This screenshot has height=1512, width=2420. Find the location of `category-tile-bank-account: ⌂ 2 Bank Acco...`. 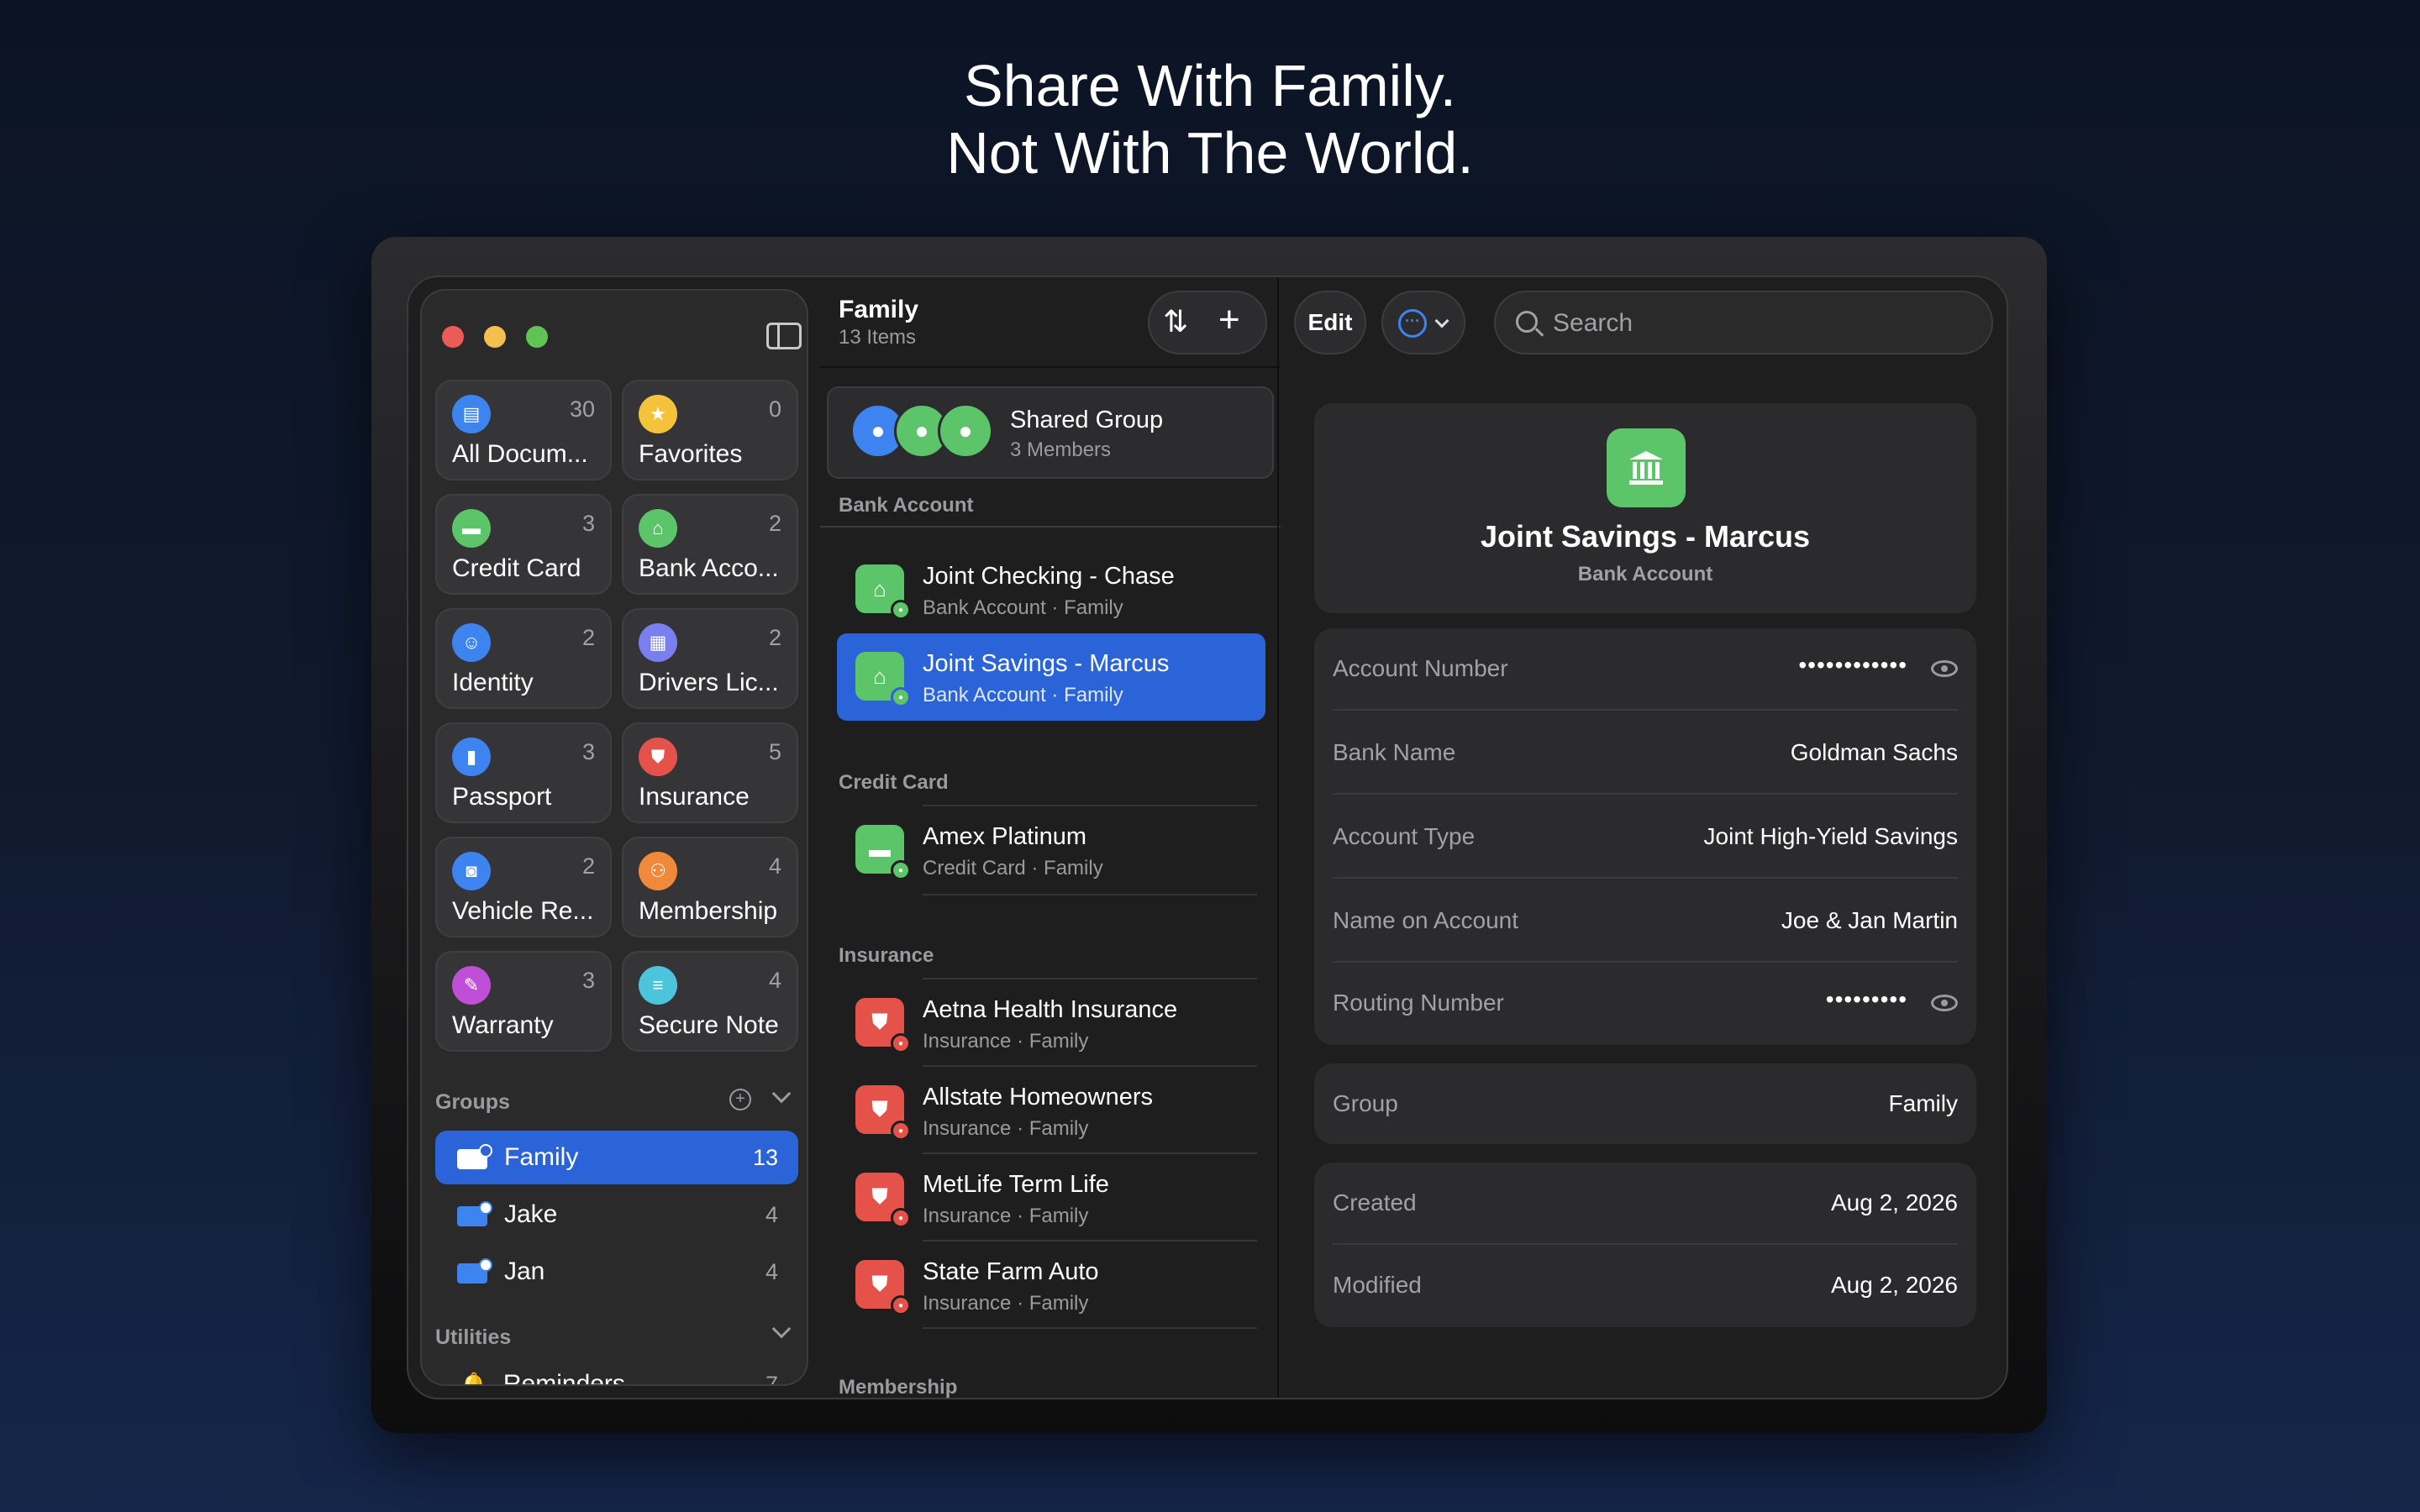

category-tile-bank-account: ⌂ 2 Bank Acco... is located at coordinates (710, 544).